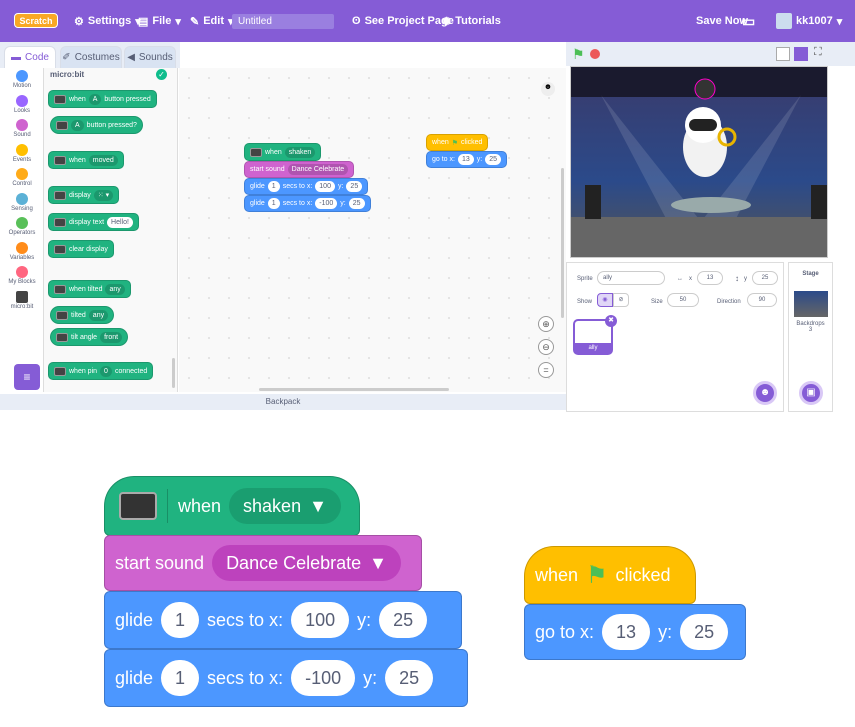  Describe the element at coordinates (546, 347) in the screenshot. I see `zoom-out-button: ⊖` at that location.